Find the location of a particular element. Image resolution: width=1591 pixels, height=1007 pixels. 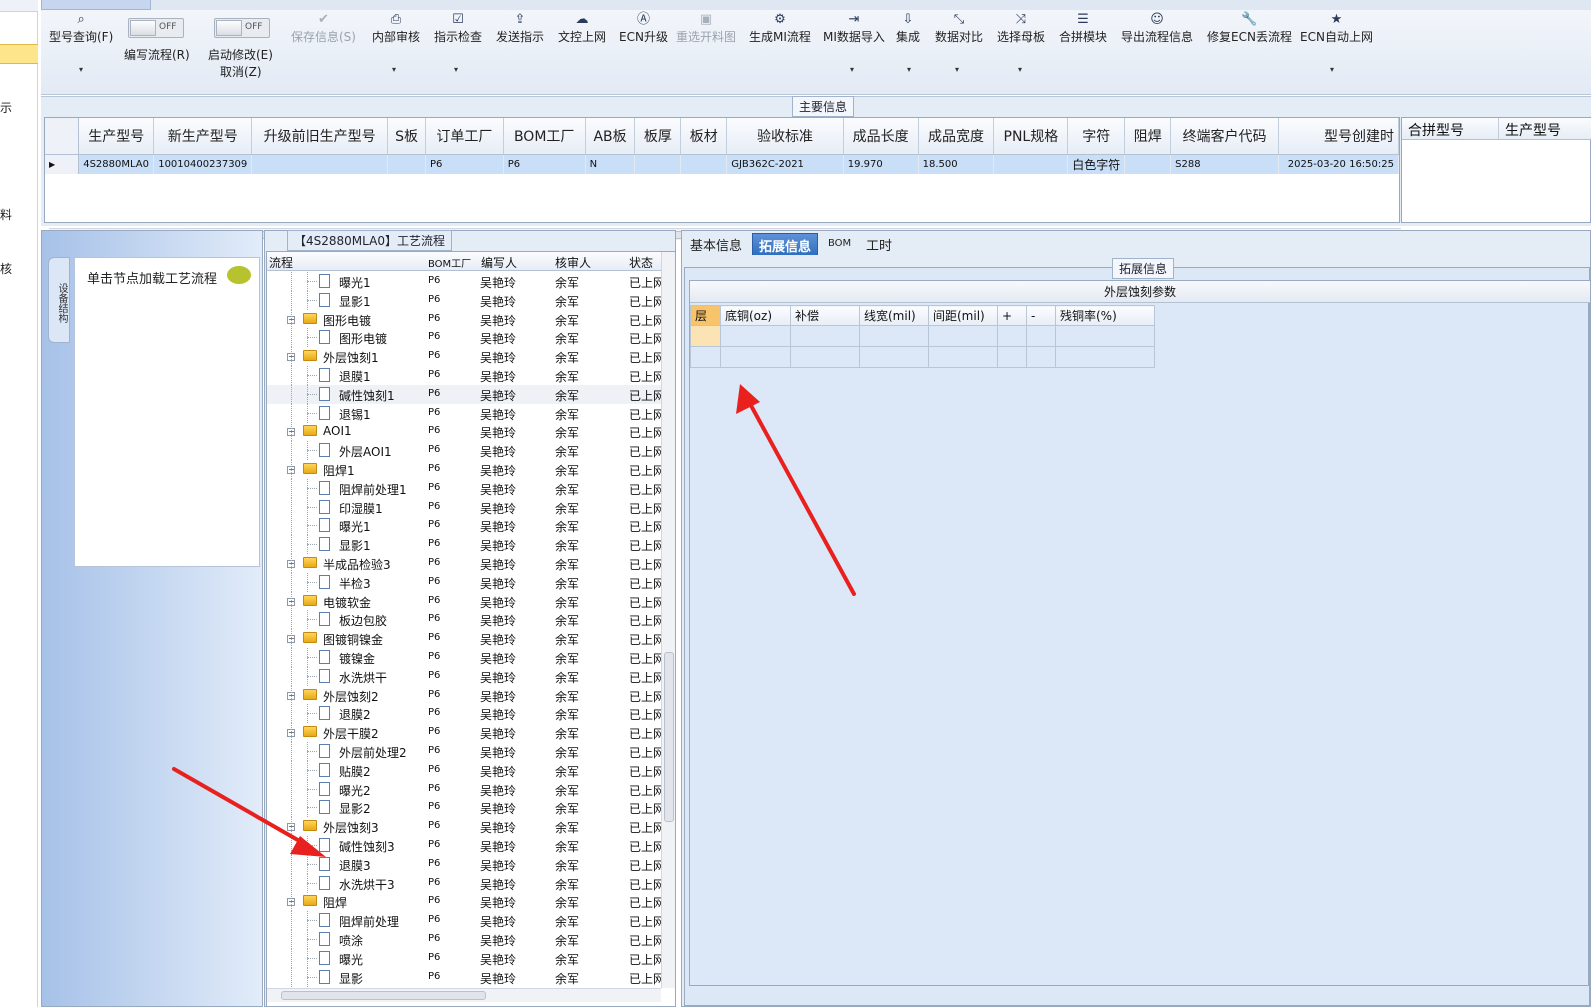

grid-cell: N is located at coordinates (610, 164).